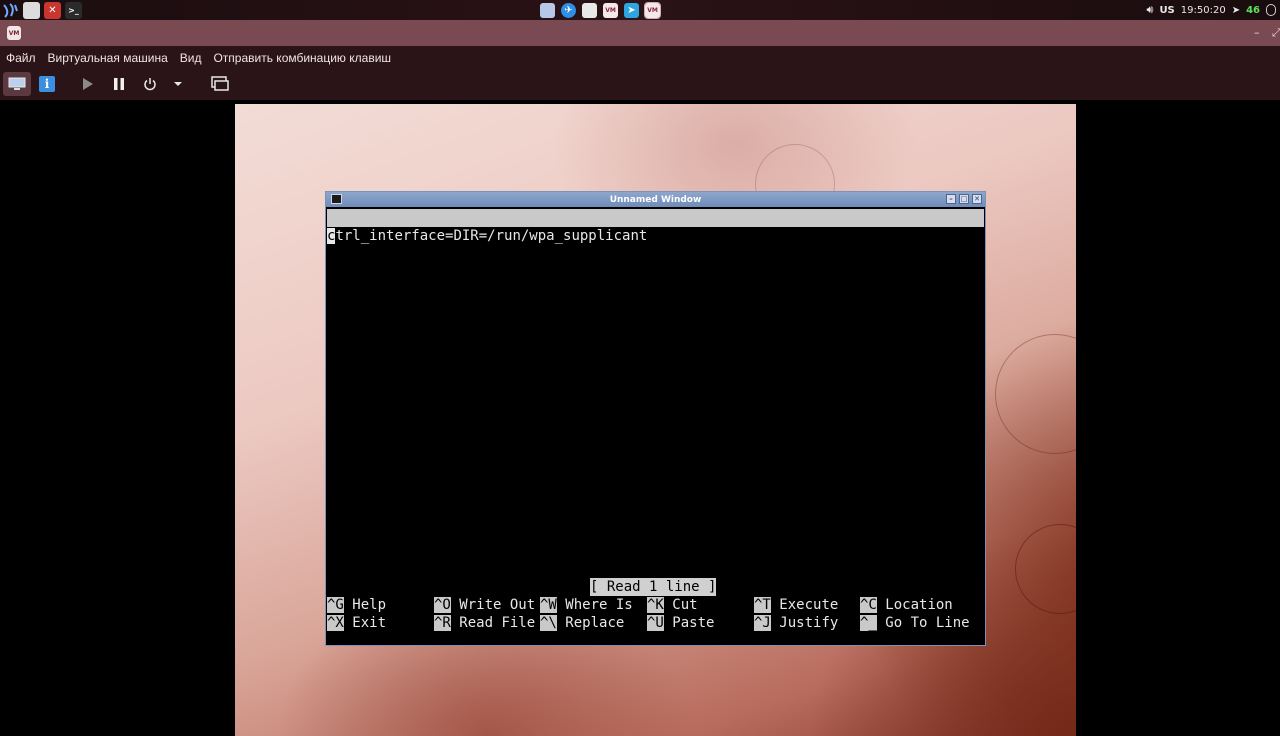  I want to click on files-task-icon, so click(589, 10).